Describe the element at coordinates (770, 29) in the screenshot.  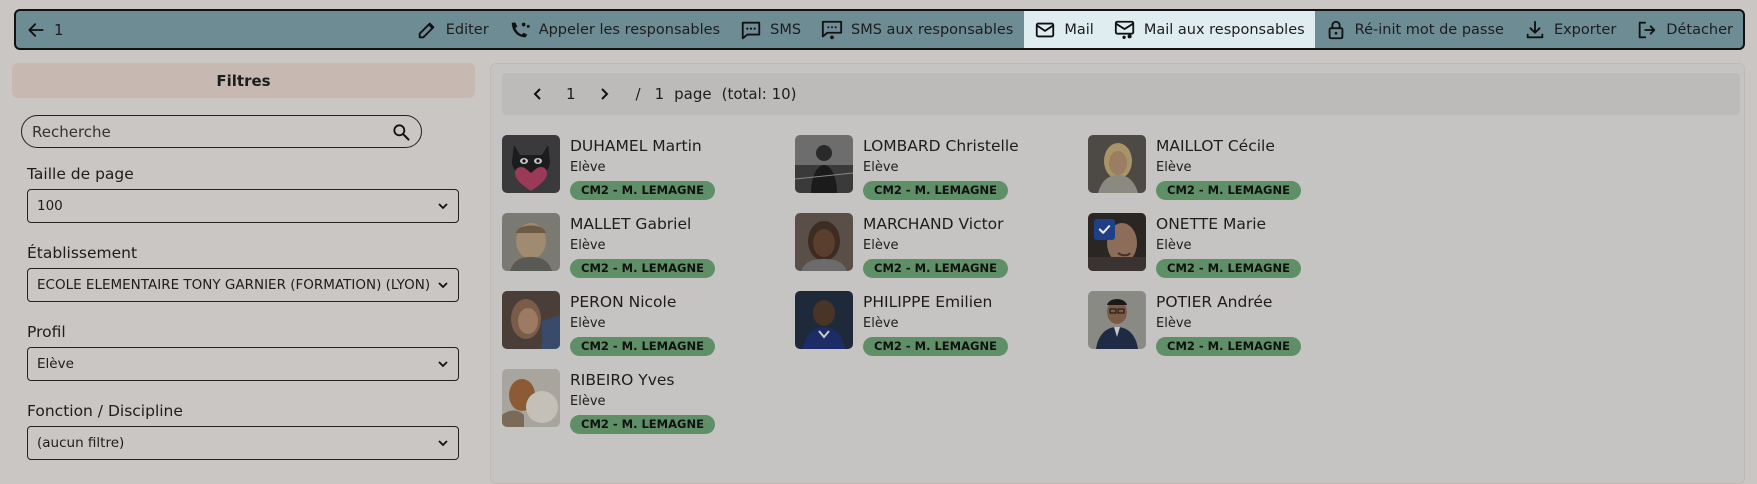
I see `sms-button: SMS` at that location.